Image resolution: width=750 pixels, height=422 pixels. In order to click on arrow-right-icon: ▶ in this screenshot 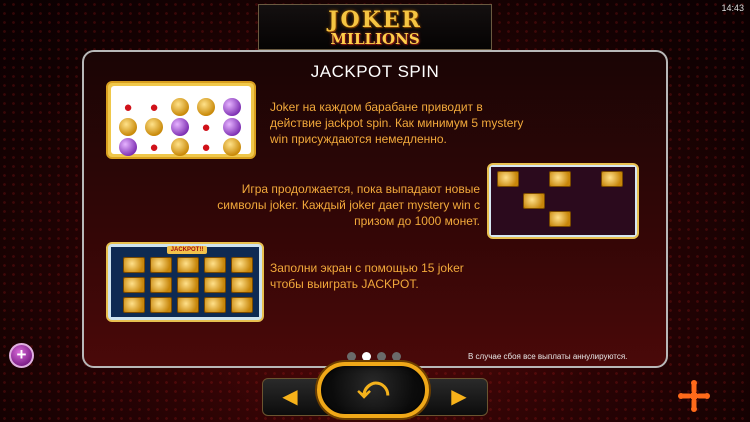, I will do `click(459, 397)`.